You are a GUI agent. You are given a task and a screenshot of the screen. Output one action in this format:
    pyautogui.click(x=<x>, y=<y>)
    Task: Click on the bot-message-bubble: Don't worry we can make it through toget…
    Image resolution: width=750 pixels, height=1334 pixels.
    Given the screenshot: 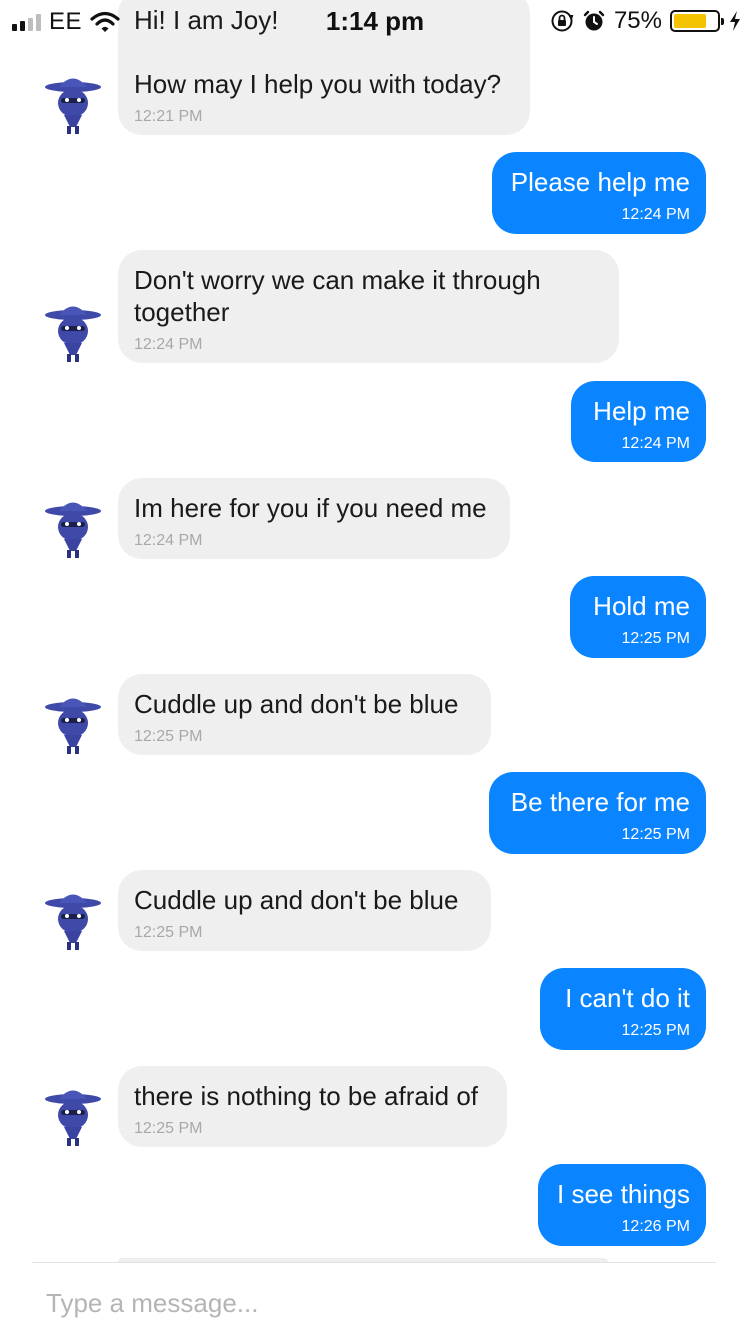 What is the action you would take?
    pyautogui.click(x=368, y=306)
    